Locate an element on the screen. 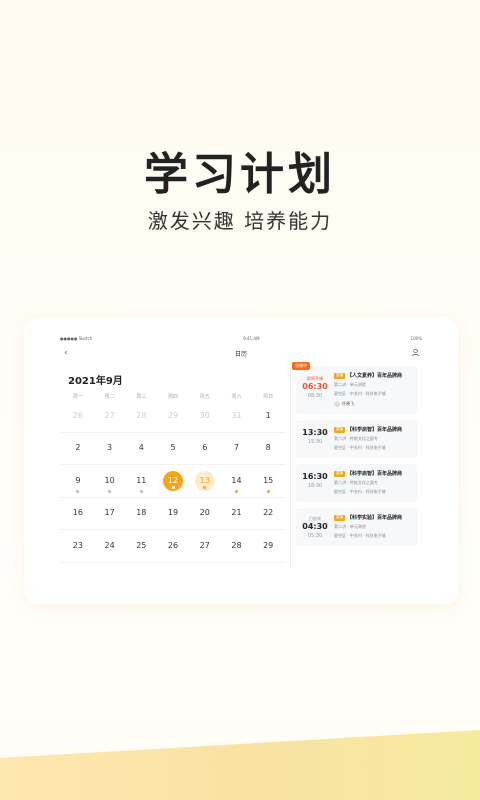 This screenshot has height=800, width=480. user-icon is located at coordinates (415, 352).